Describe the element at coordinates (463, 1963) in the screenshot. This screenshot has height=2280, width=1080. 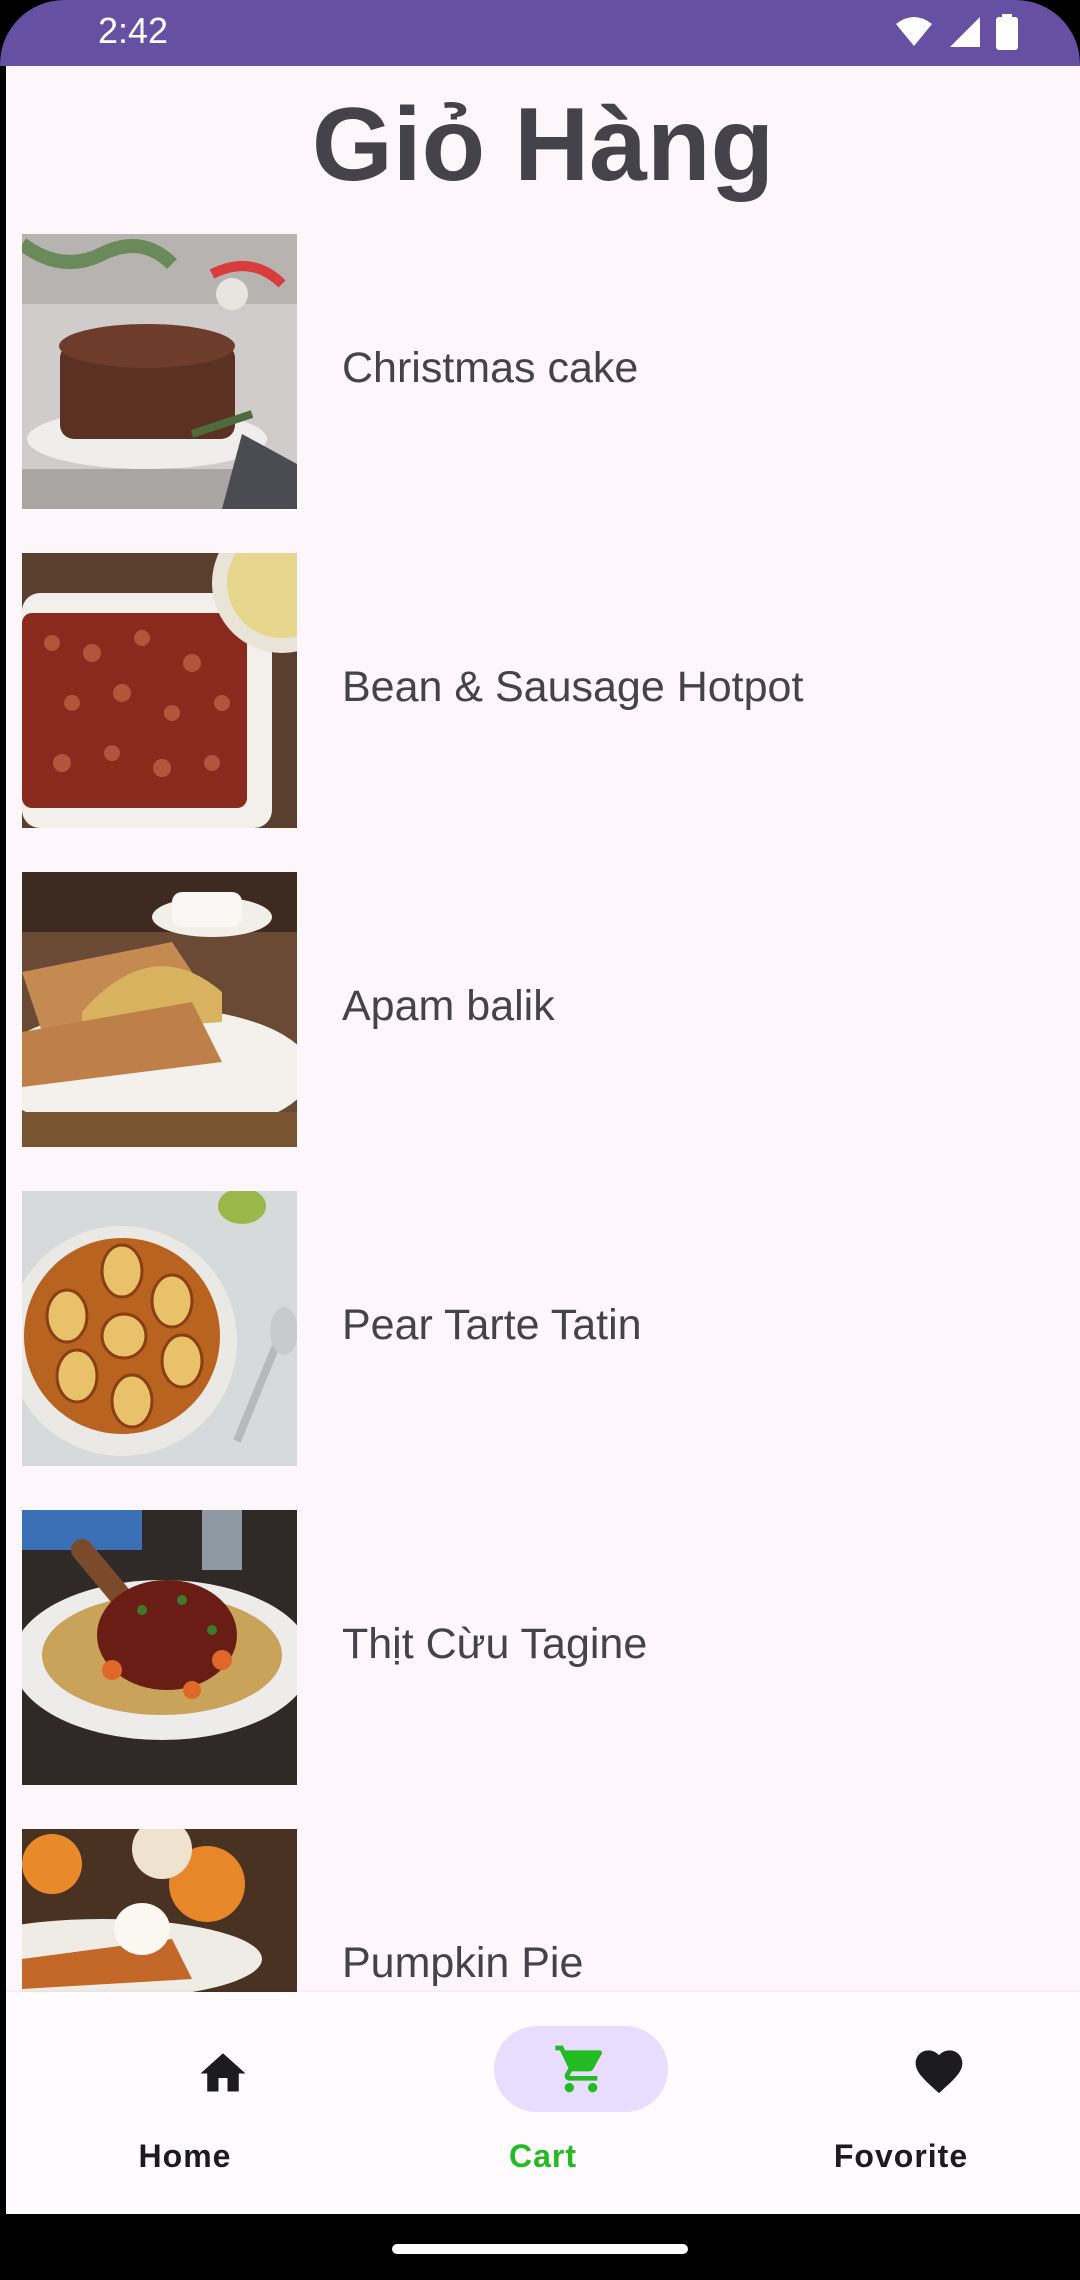
I see `item-name: Pumpkin Pie` at that location.